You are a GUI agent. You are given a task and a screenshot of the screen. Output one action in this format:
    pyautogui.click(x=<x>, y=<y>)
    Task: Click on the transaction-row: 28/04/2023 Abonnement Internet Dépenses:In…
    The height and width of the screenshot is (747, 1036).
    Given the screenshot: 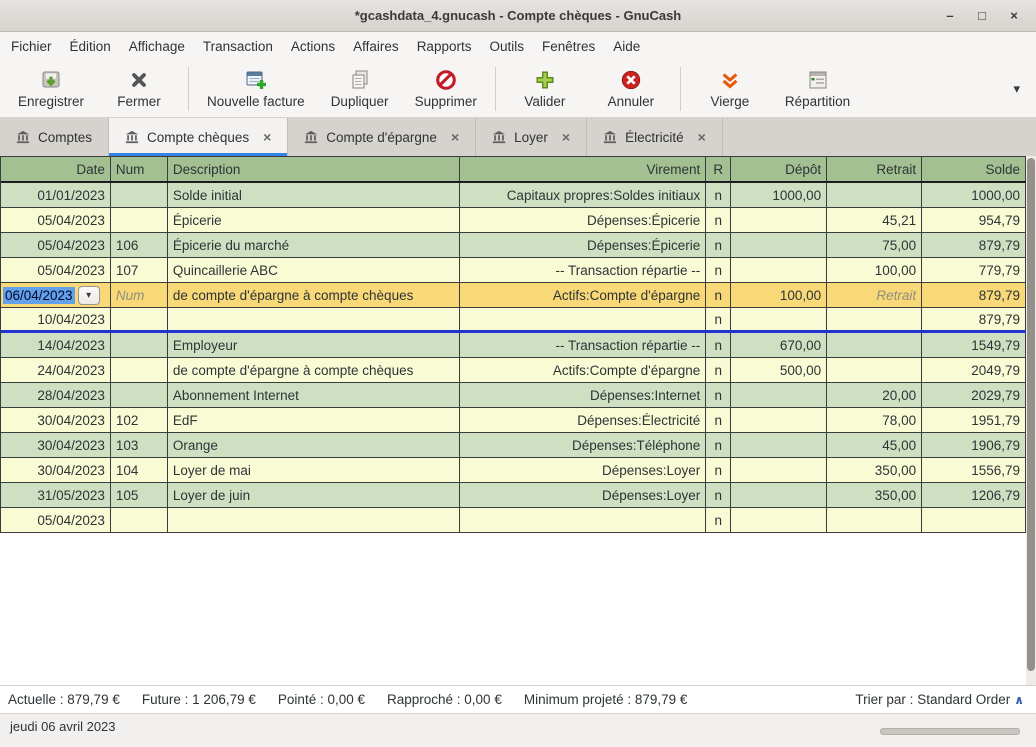 What is the action you would take?
    pyautogui.click(x=513, y=395)
    